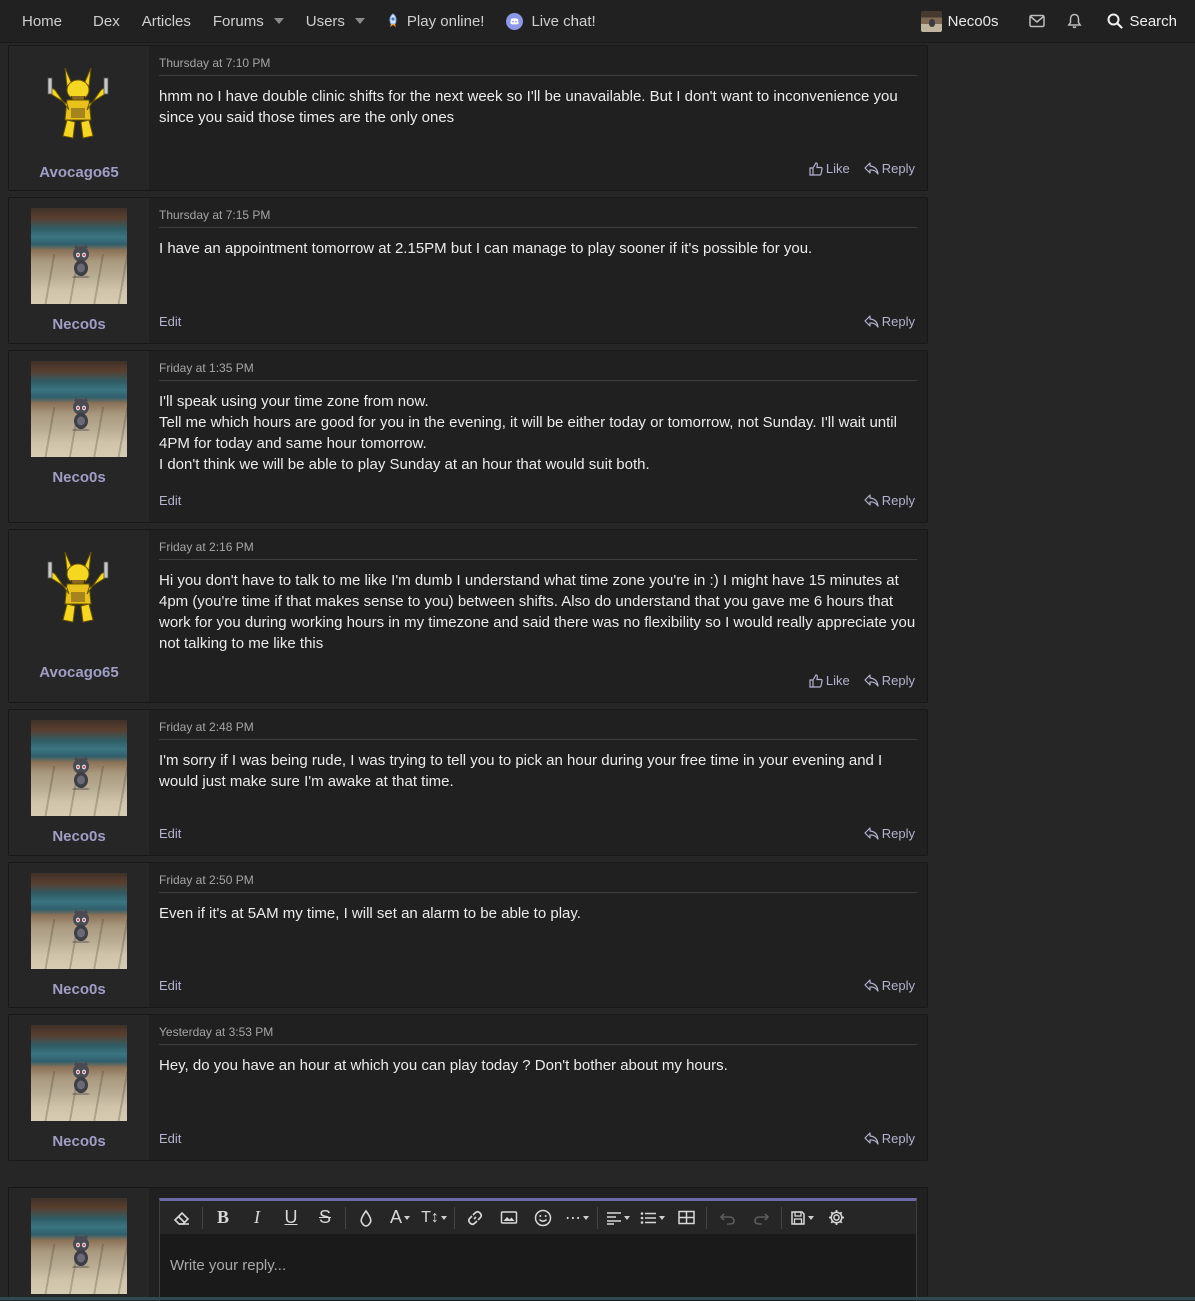 The width and height of the screenshot is (1195, 1301). What do you see at coordinates (652, 1218) in the screenshot?
I see `list-icon` at bounding box center [652, 1218].